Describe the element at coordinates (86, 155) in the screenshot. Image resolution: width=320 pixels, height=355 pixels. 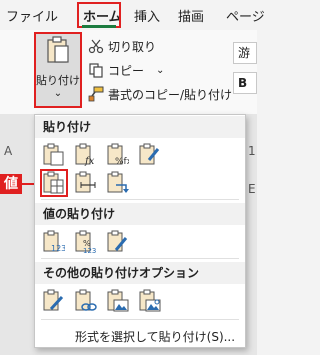
I see `paste-formulas-icon: fx` at that location.